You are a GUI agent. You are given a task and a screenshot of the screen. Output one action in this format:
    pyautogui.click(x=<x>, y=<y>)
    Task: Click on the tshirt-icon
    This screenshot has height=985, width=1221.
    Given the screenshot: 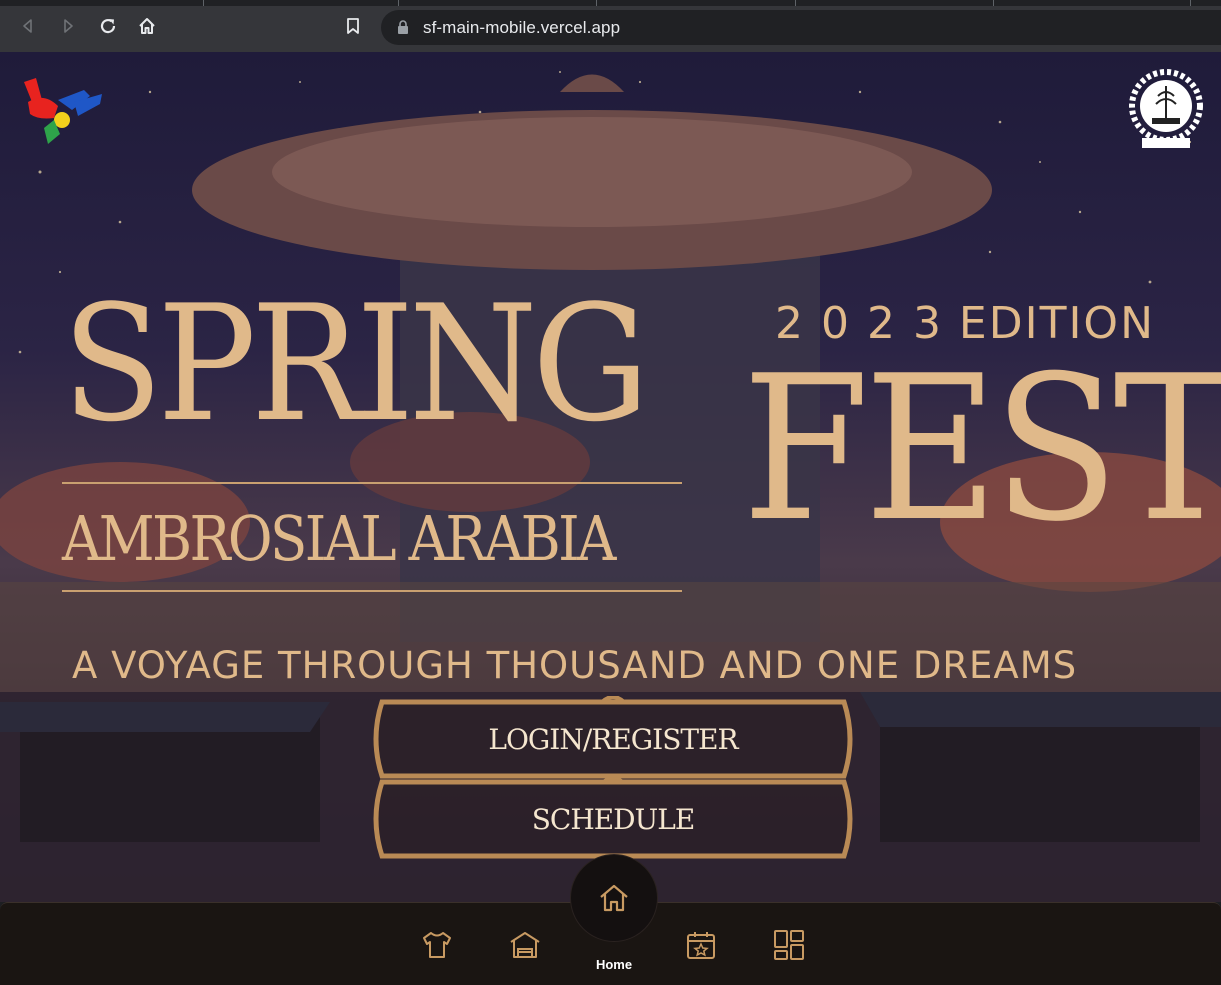 What is the action you would take?
    pyautogui.click(x=437, y=945)
    